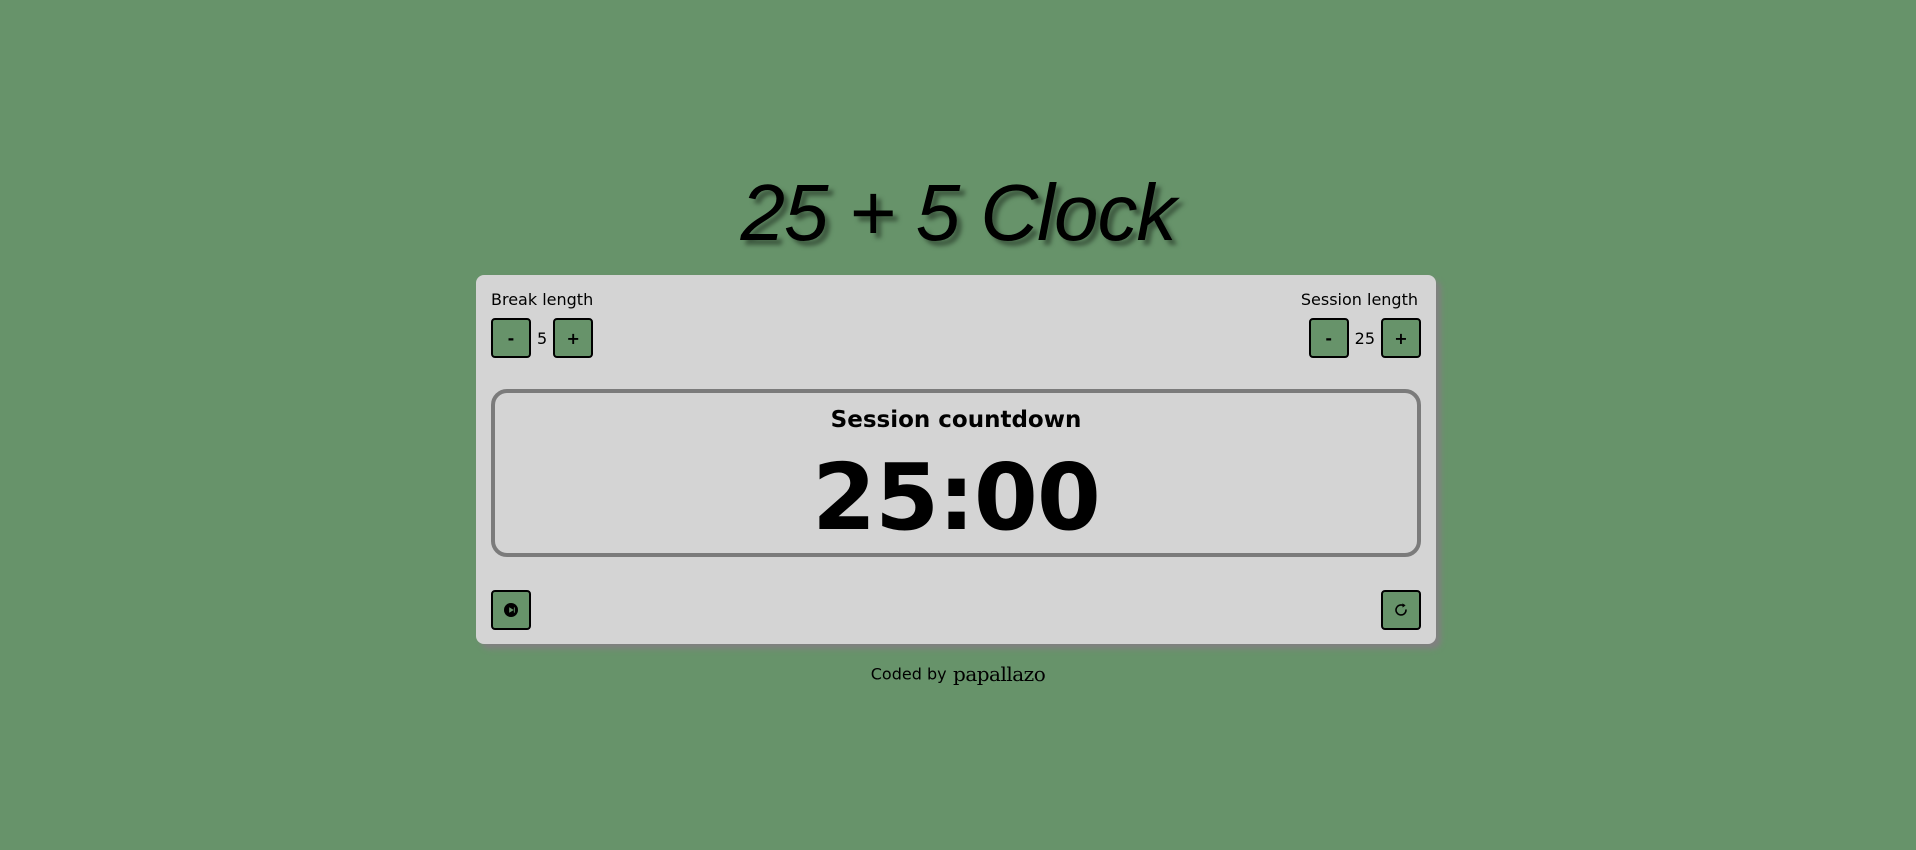  What do you see at coordinates (1328, 338) in the screenshot?
I see `session-decrement-button: -` at bounding box center [1328, 338].